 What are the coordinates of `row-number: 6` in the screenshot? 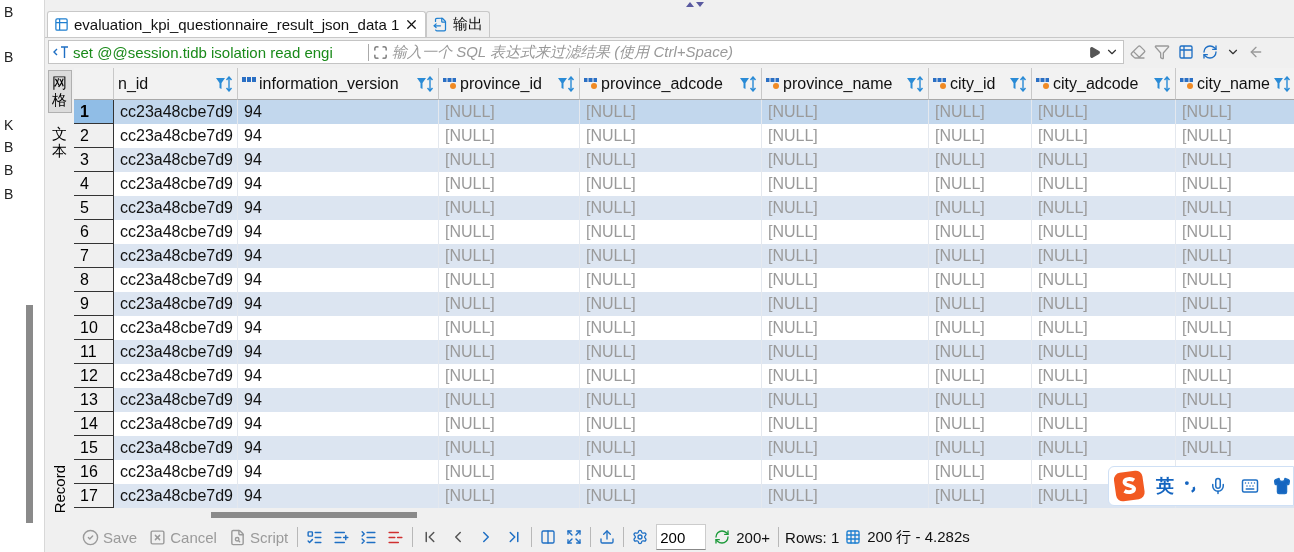 It's located at (94, 232).